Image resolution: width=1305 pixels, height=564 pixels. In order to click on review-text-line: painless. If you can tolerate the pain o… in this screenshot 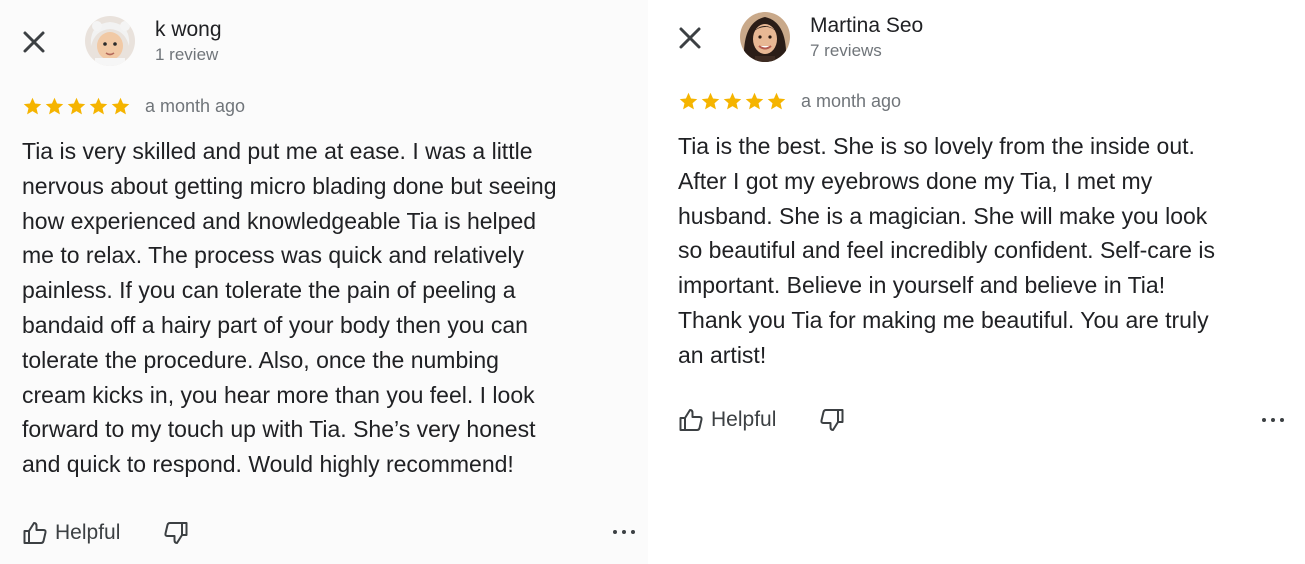, I will do `click(269, 290)`.